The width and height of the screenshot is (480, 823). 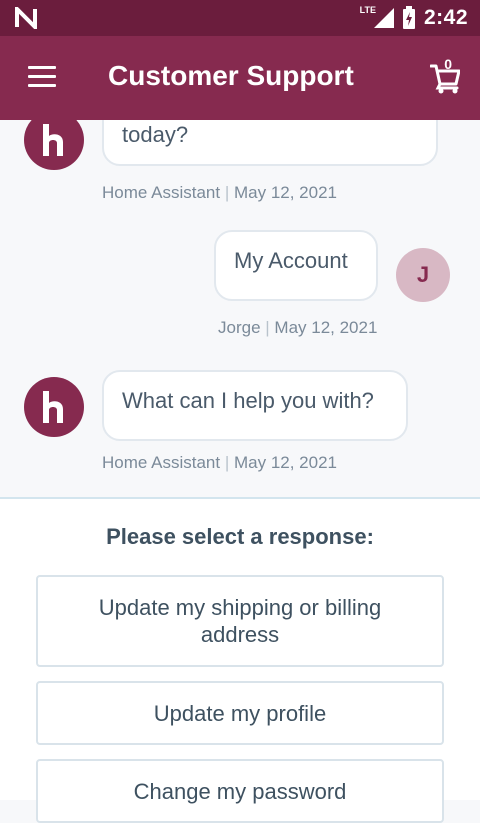 I want to click on clock: 2:42, so click(x=445, y=17).